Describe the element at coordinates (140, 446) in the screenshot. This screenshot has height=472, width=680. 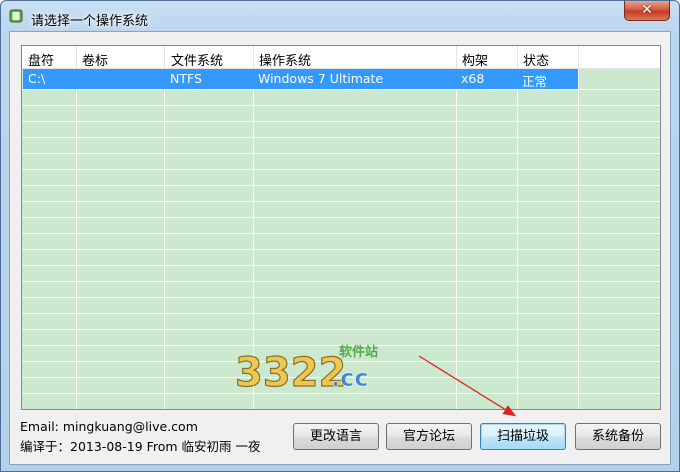
I see `compiled-info-text: 编译于：2013-08-19 From 临安初雨 一夜` at that location.